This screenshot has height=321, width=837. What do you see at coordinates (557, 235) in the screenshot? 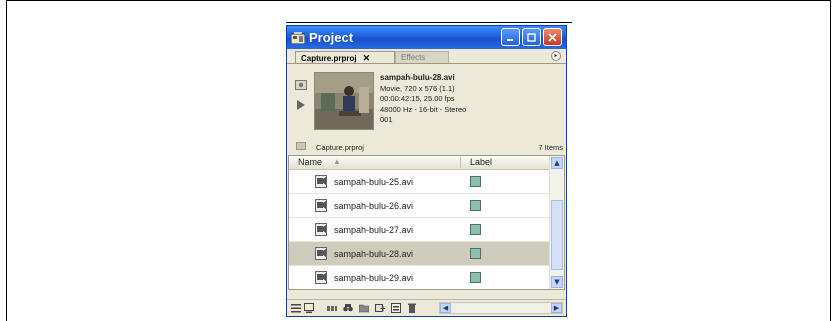
I see `scrollbar-thumb` at bounding box center [557, 235].